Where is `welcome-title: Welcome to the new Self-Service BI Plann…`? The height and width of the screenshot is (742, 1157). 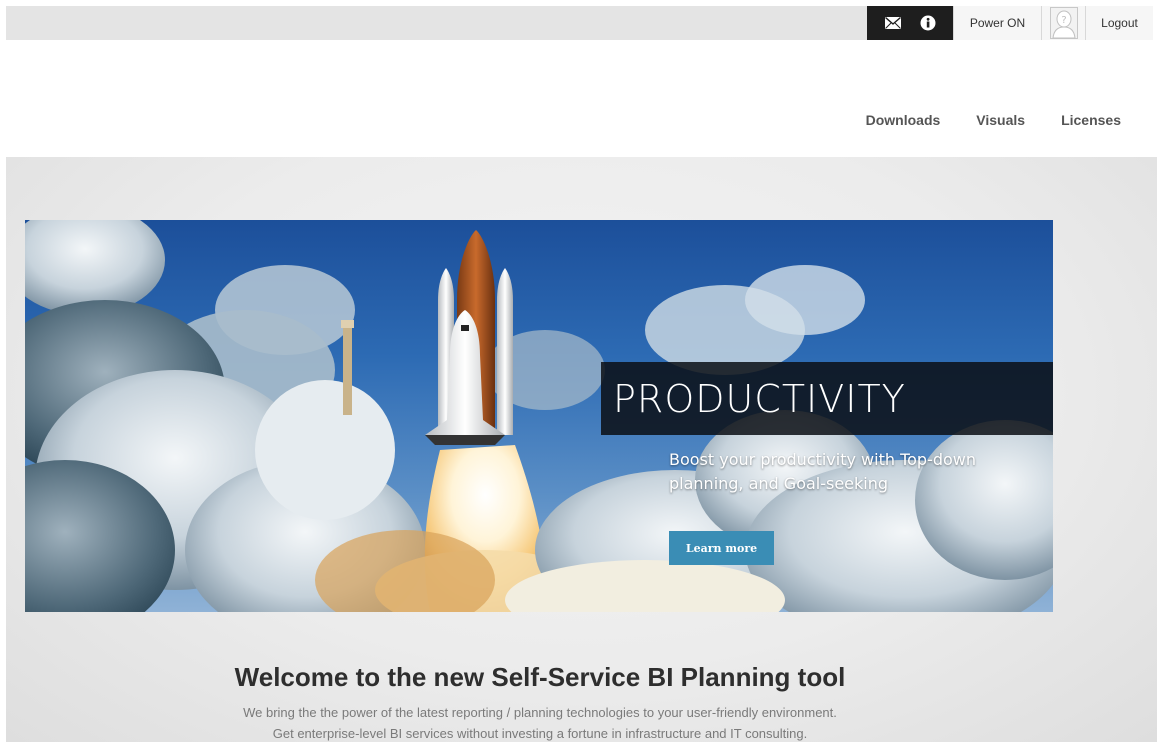 welcome-title: Welcome to the new Self-Service BI Plann… is located at coordinates (540, 677).